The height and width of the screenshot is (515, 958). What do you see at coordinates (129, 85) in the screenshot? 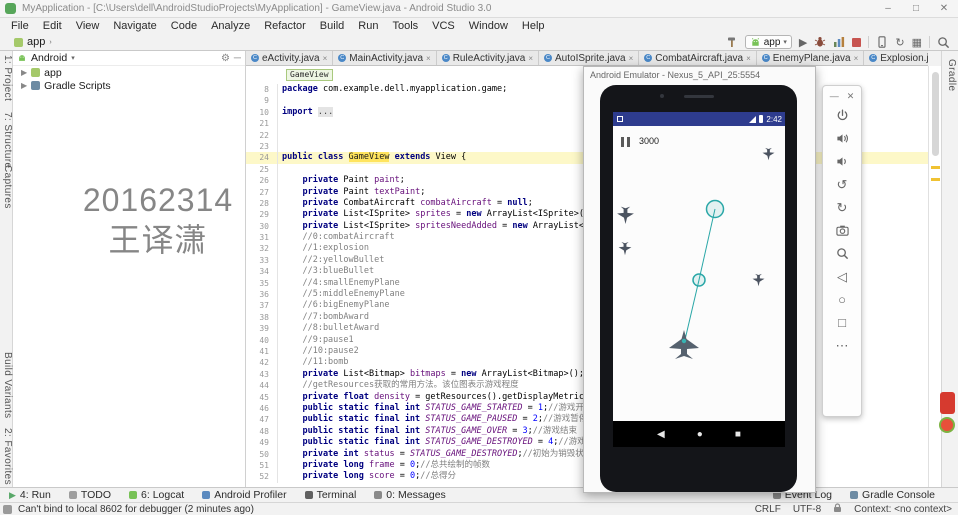
I see `project-tree-item-gradle-scripts: ▶ Gradle Scripts` at bounding box center [129, 85].